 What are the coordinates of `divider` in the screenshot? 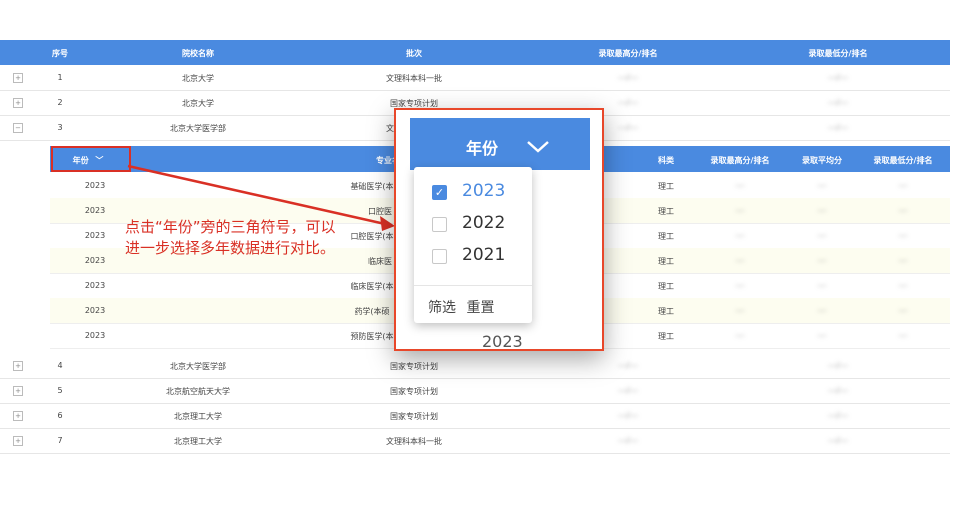 It's located at (473, 285).